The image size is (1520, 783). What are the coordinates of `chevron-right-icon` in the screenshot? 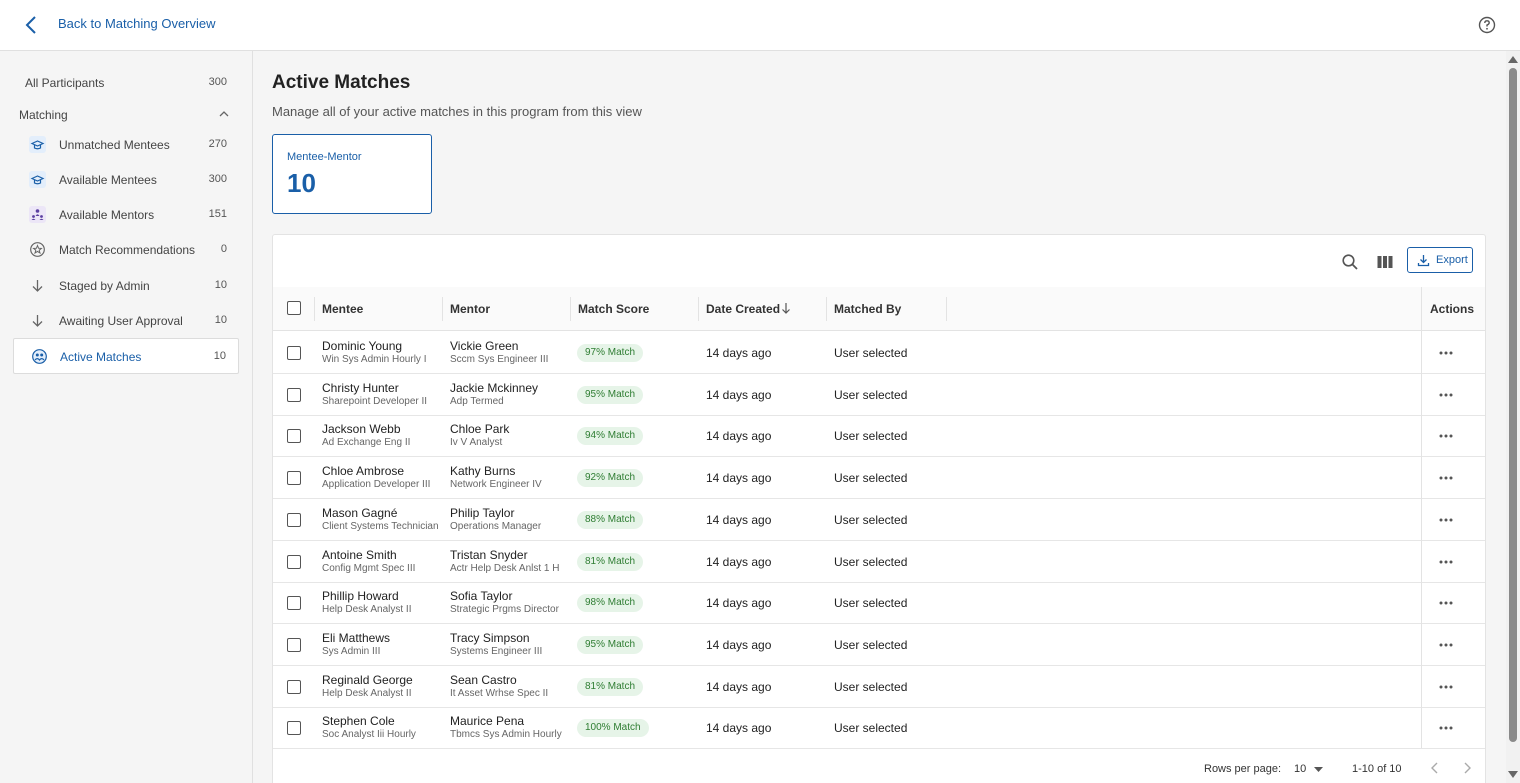 It's located at (1467, 768).